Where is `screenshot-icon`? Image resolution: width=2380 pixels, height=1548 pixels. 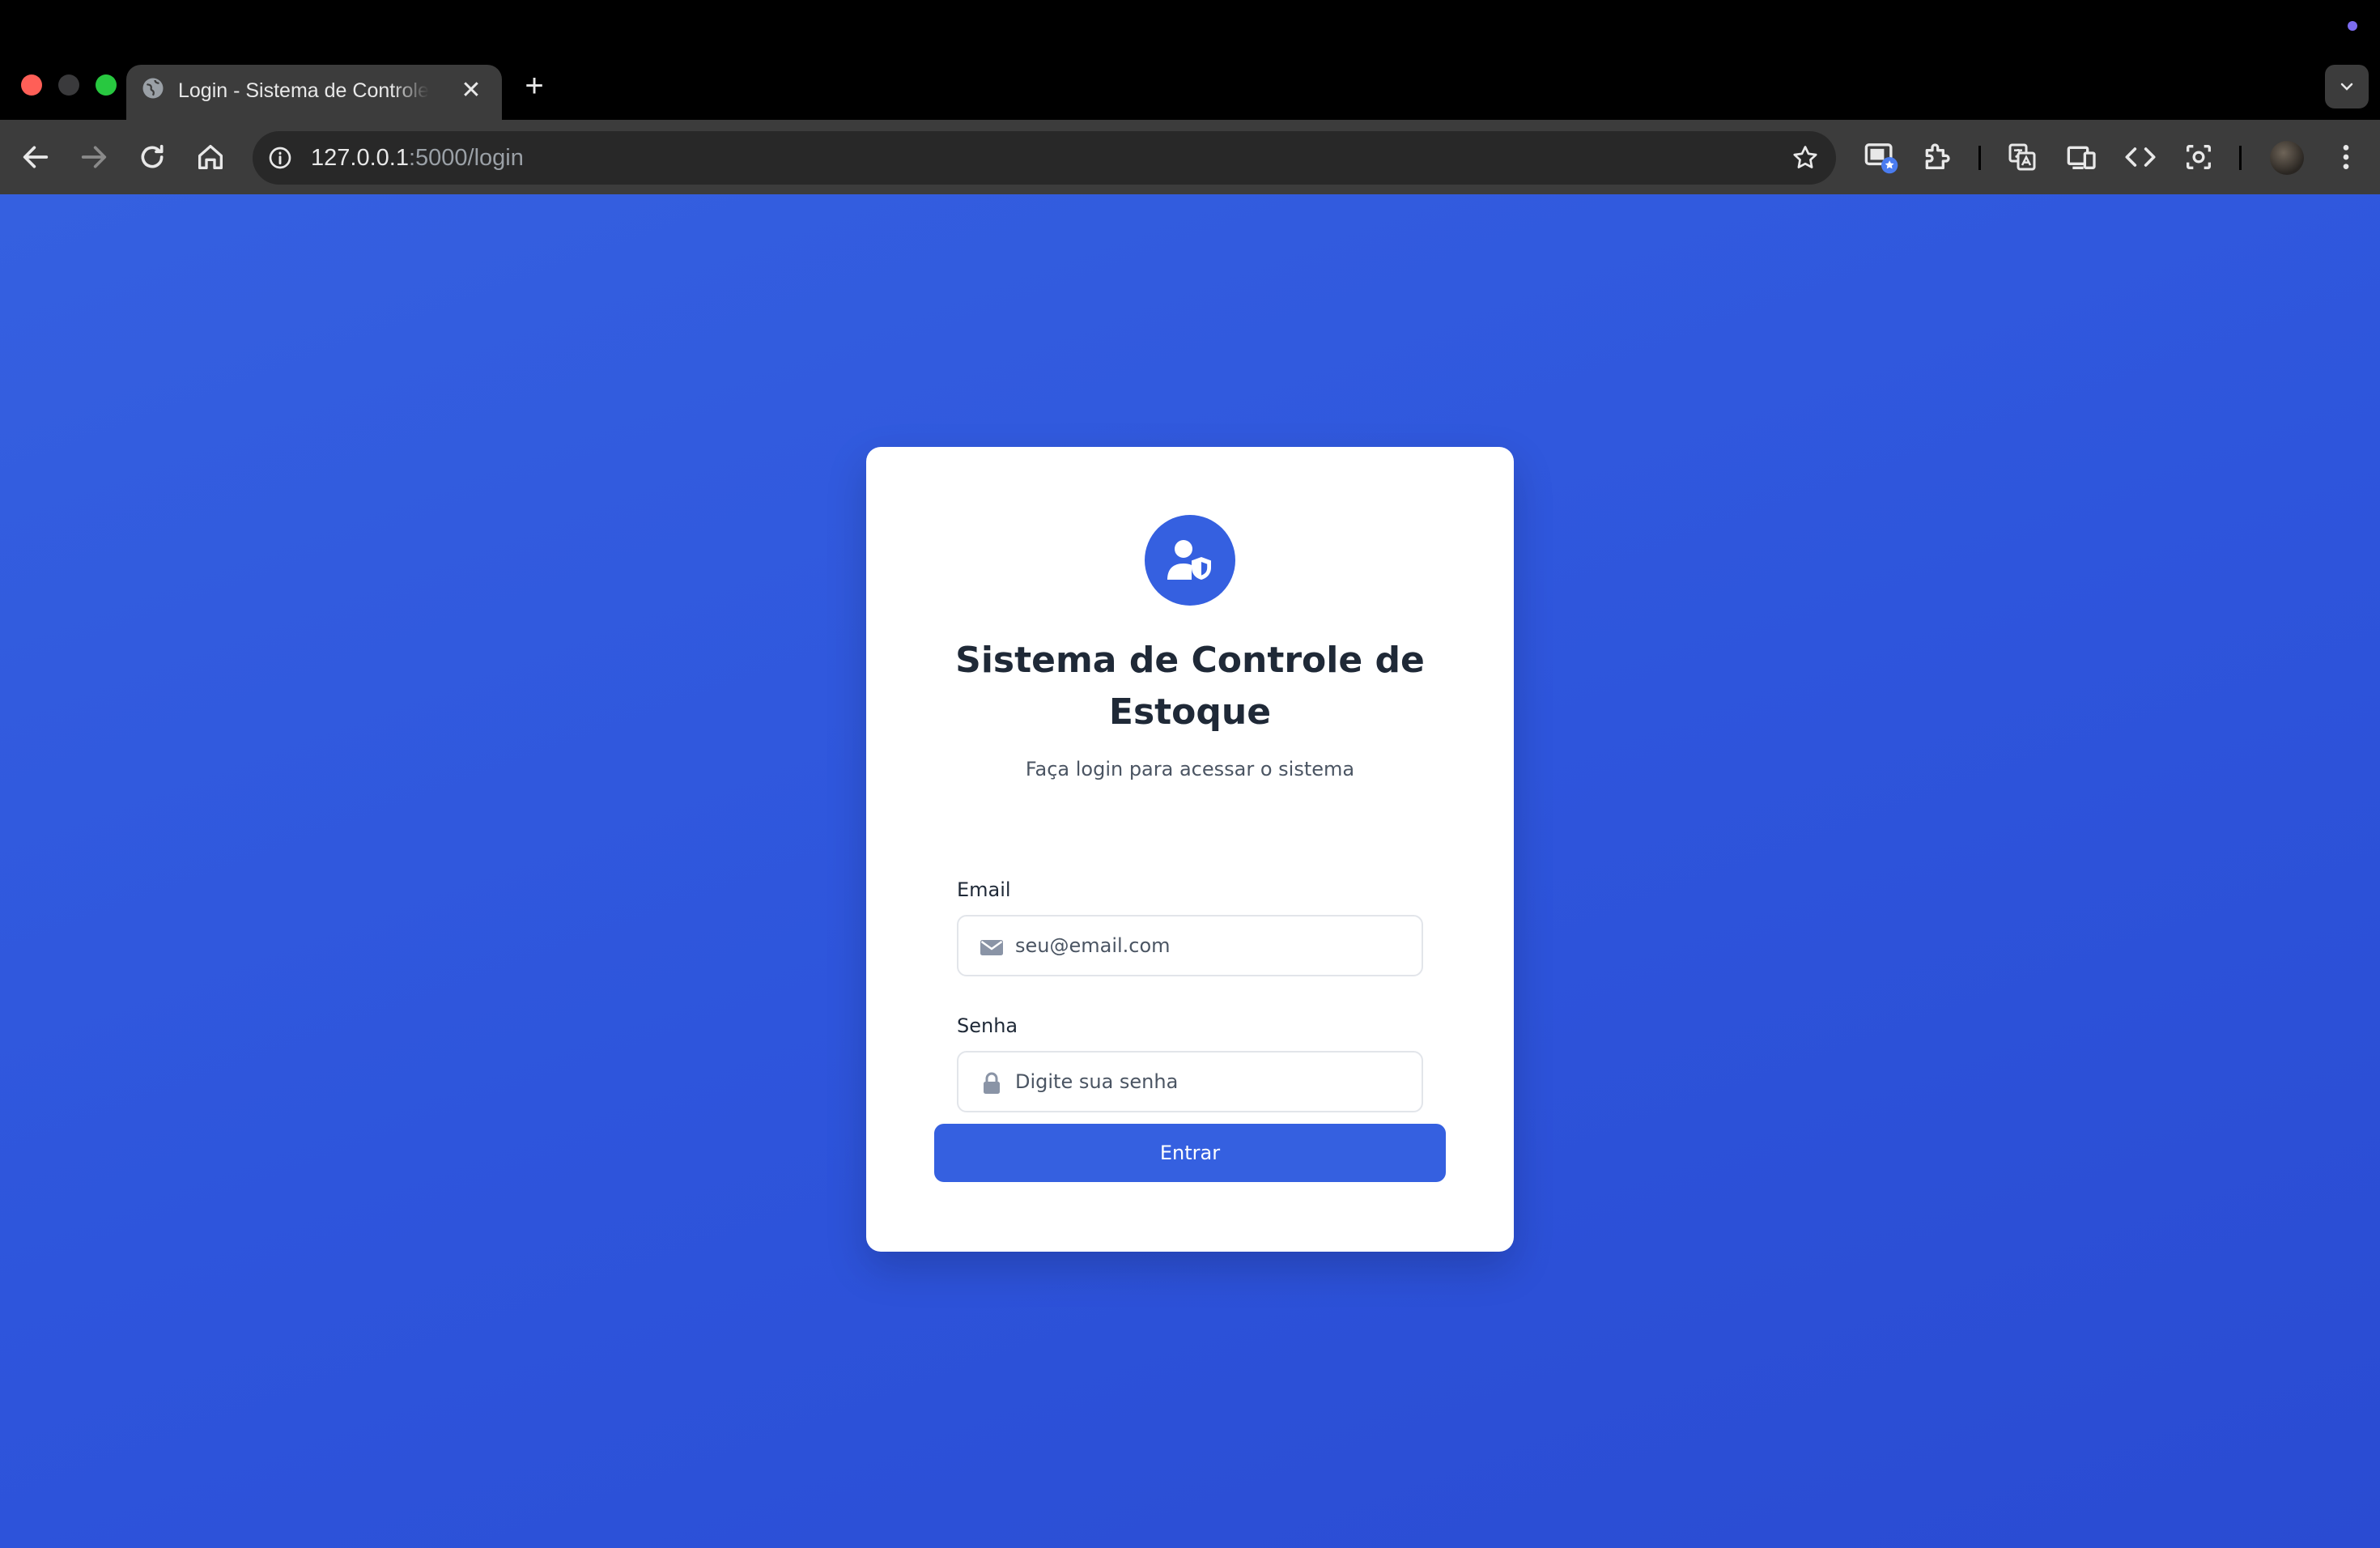
screenshot-icon is located at coordinates (2198, 157).